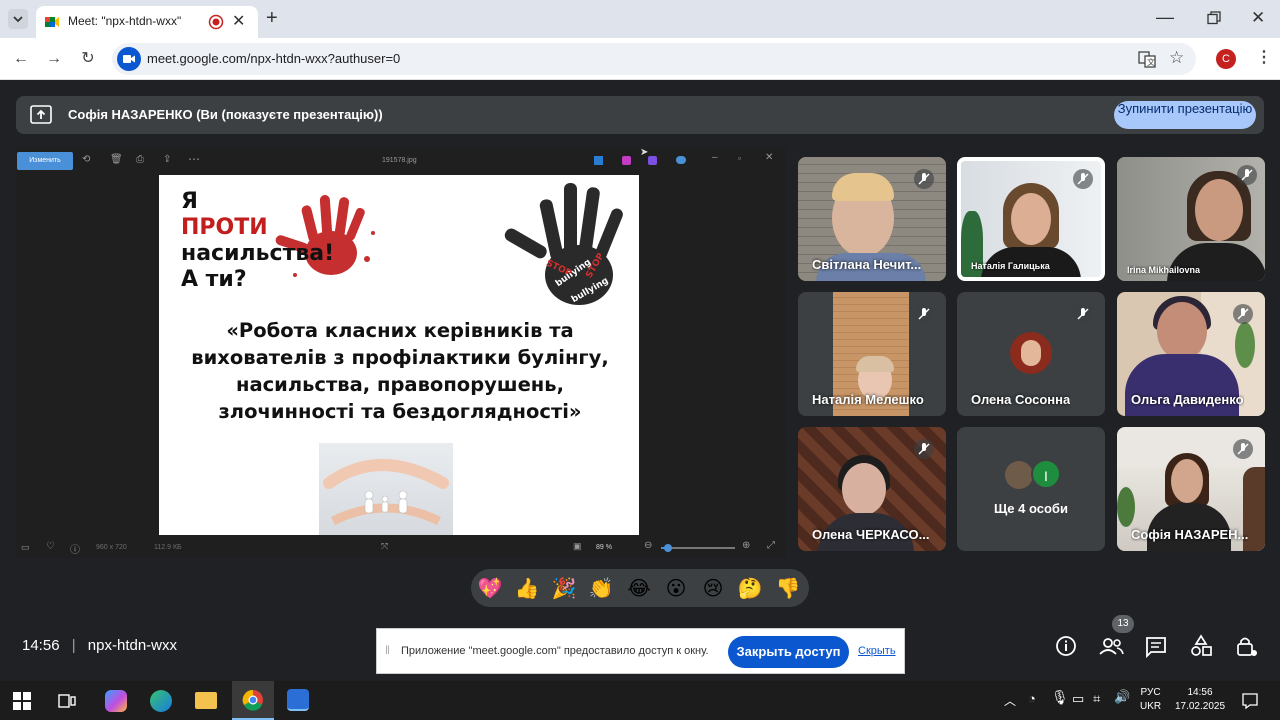 This screenshot has width=1280, height=720. I want to click on avatar, so click(1031, 353).